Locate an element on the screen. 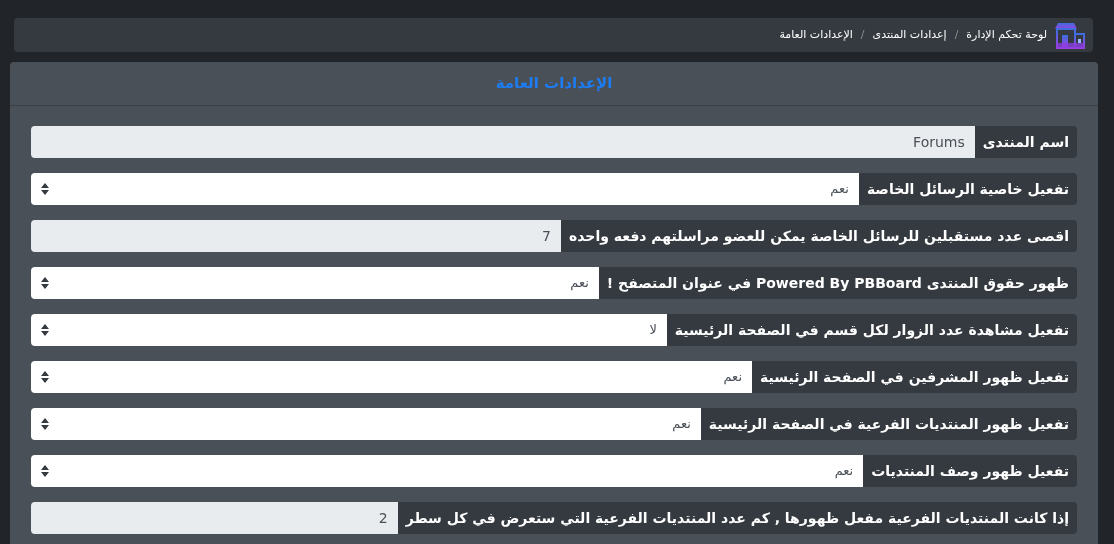  setting-label: اقصى عدد مستقبلين للرسائل الخاصة يمكن للعضو مراسلتهم دفعه واحده is located at coordinates (818, 236).